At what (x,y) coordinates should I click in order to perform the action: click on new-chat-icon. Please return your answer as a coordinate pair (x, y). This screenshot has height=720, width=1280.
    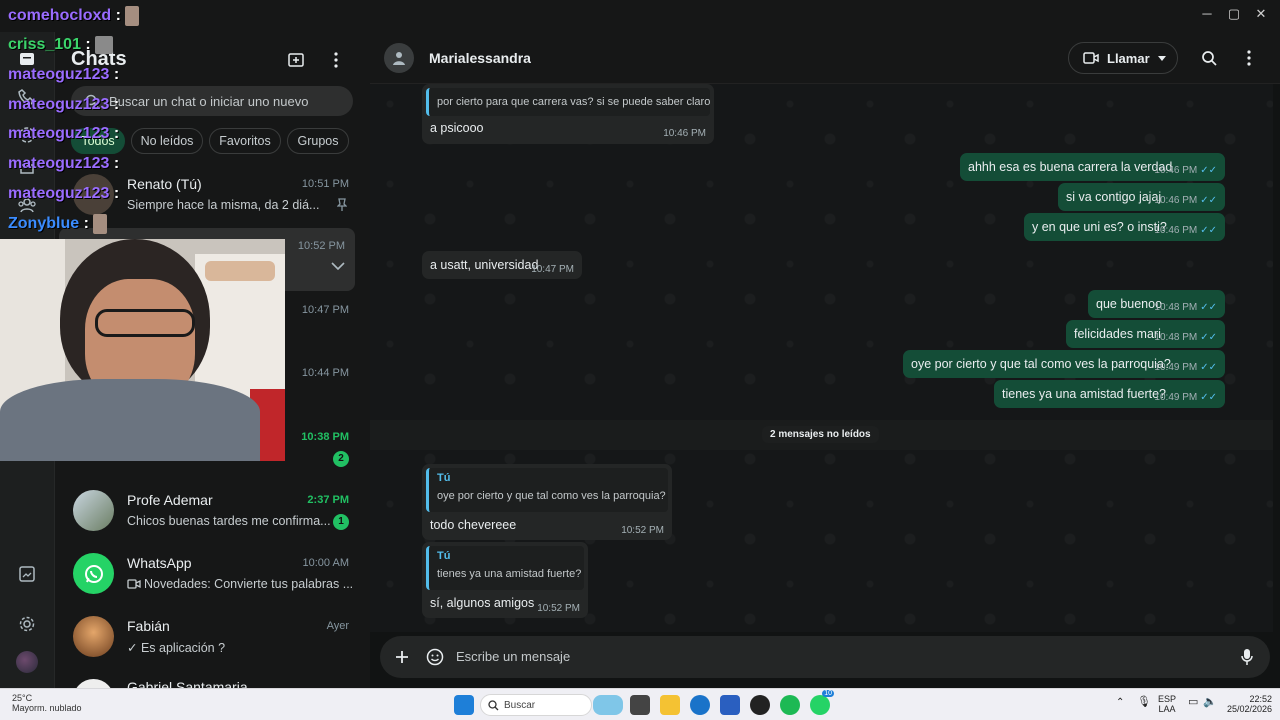
    Looking at the image, I should click on (296, 60).